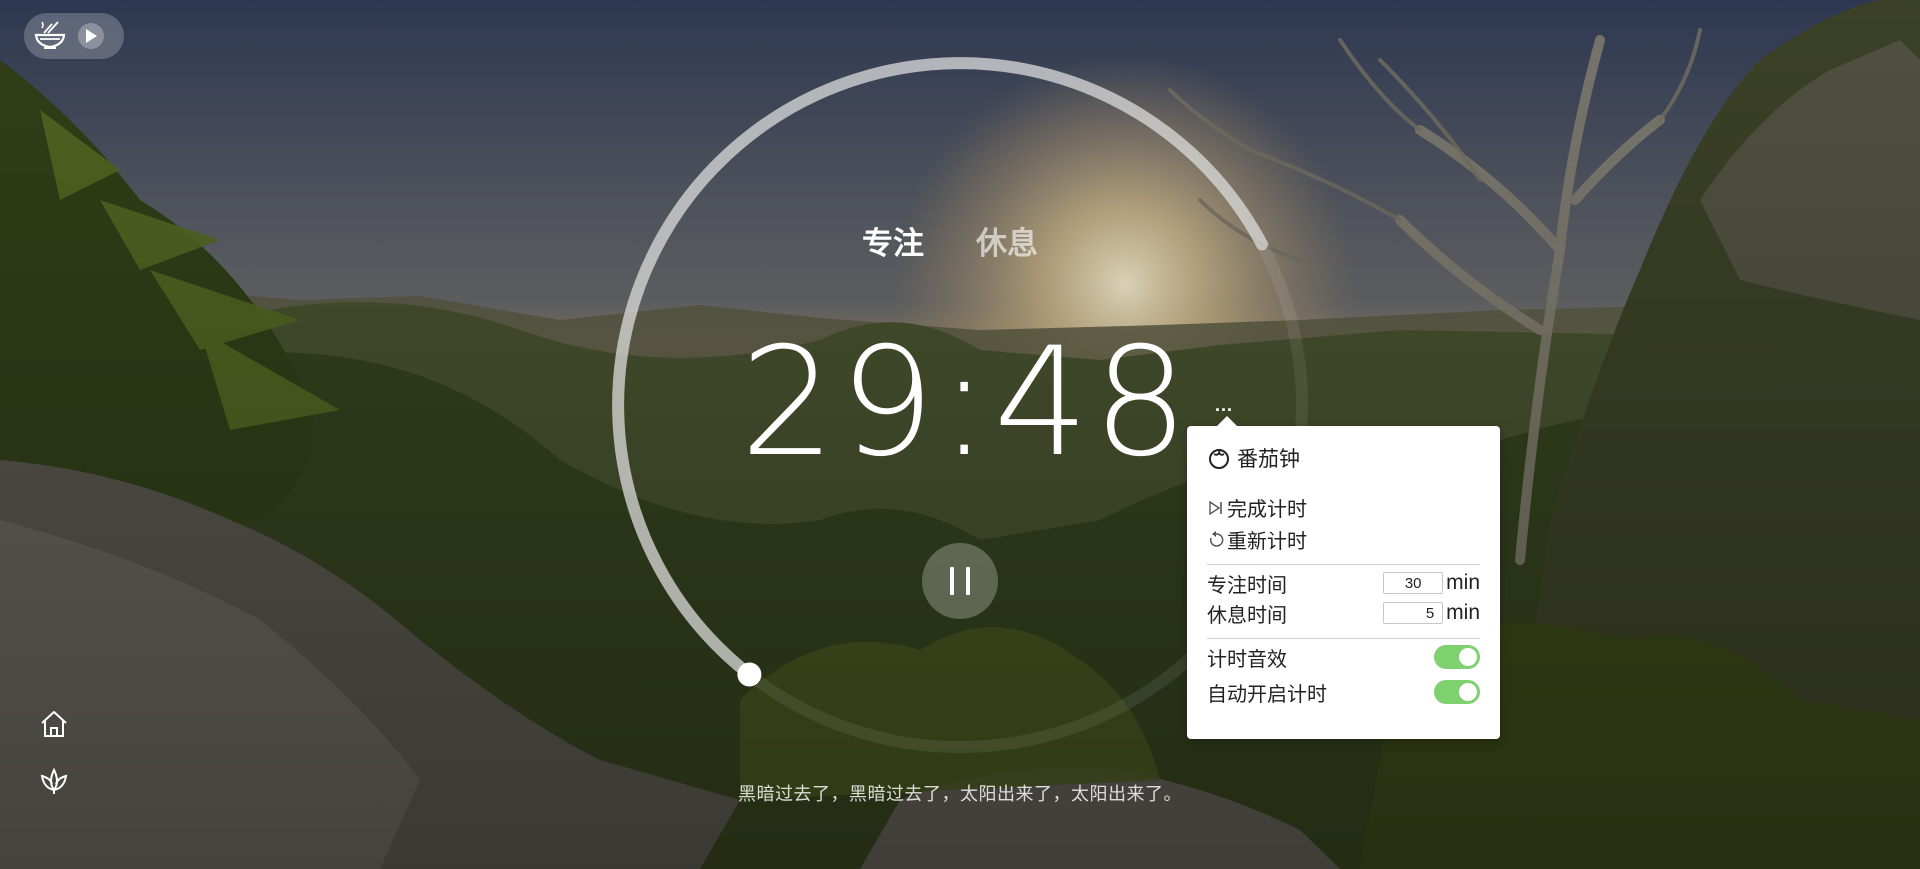 This screenshot has width=1920, height=869. What do you see at coordinates (1343, 692) in the screenshot?
I see `auto-start-row: 自动开启计时` at bounding box center [1343, 692].